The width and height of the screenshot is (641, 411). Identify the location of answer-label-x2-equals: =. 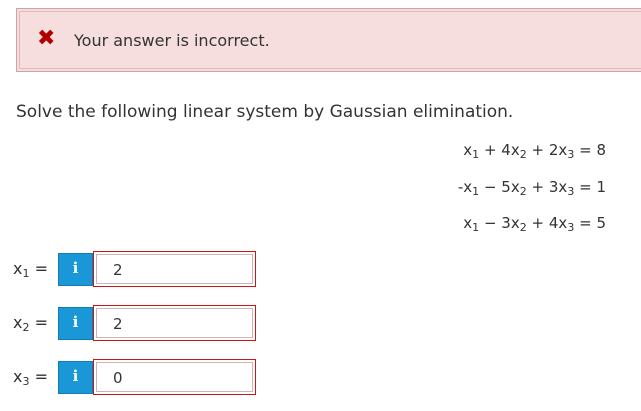
(41, 322).